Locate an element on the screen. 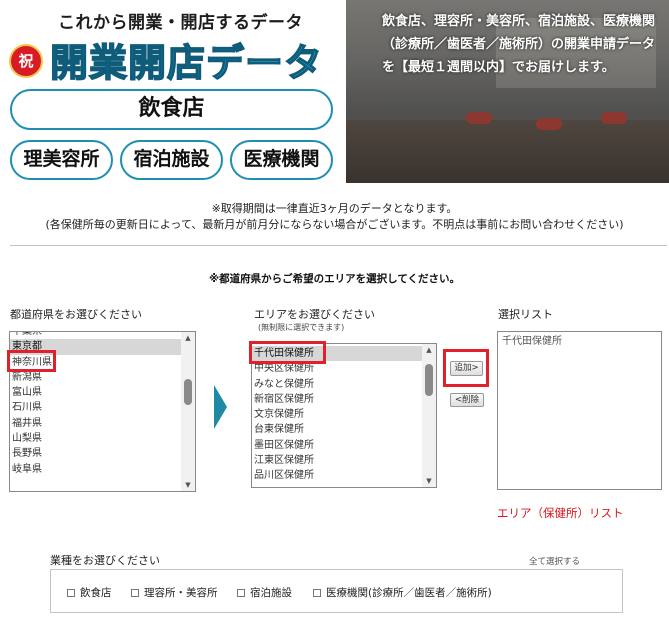 The width and height of the screenshot is (669, 624). select-all-link: 全て選択する is located at coordinates (554, 561).